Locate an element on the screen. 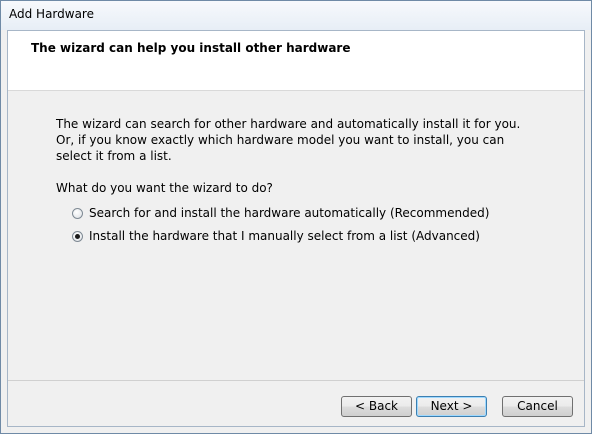  window-title: Add Hardware is located at coordinates (51, 14).